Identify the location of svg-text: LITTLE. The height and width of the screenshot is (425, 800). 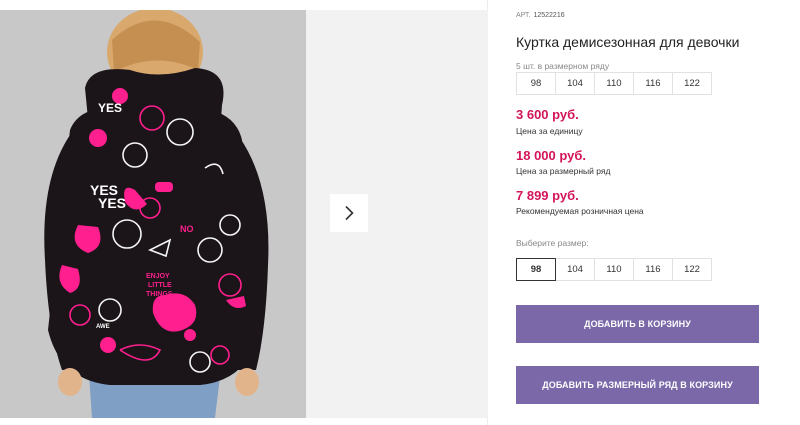
(160, 285).